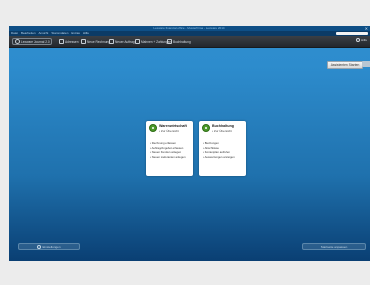 The height and width of the screenshot is (285, 370). Describe the element at coordinates (39, 246) in the screenshot. I see `settings-icon` at that location.